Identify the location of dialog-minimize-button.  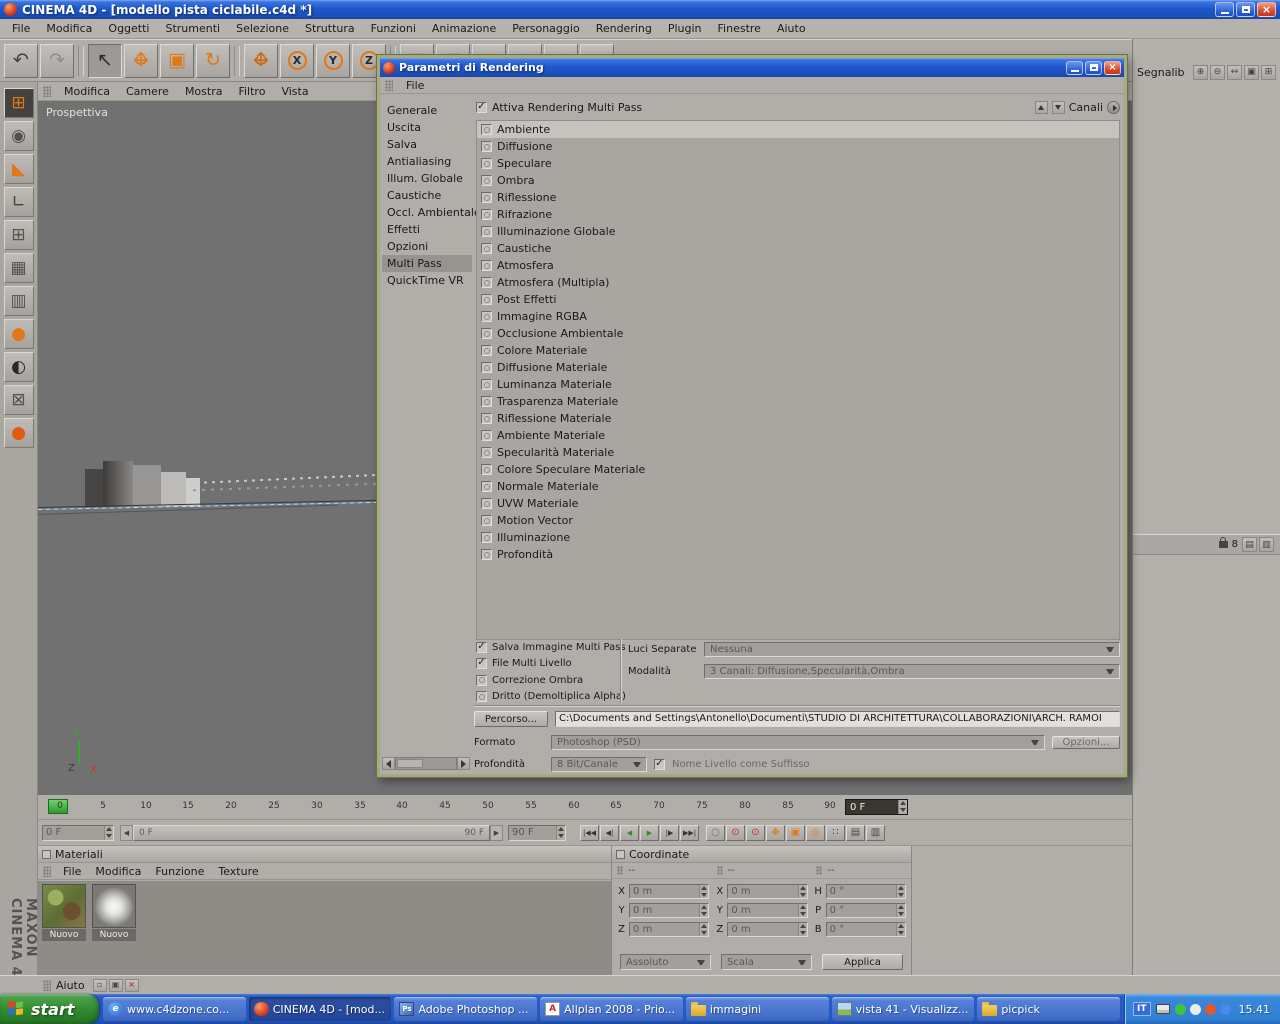
(1074, 67).